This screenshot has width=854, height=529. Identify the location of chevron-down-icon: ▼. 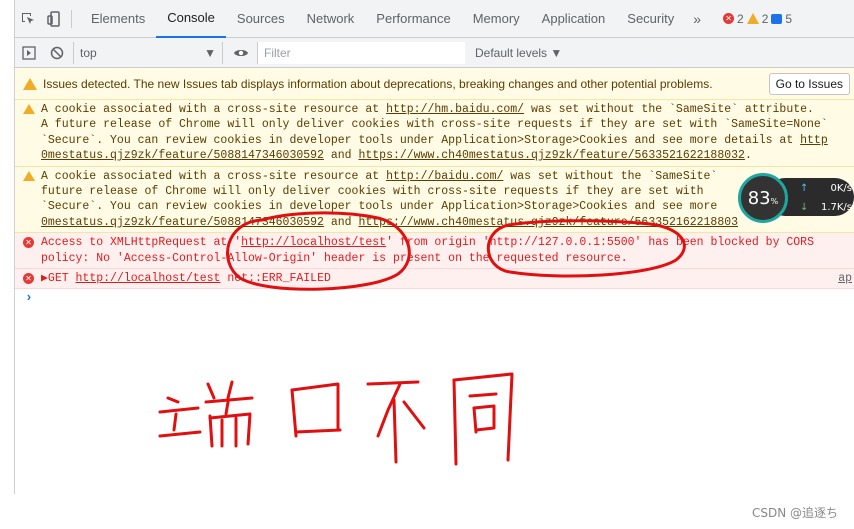
(210, 52).